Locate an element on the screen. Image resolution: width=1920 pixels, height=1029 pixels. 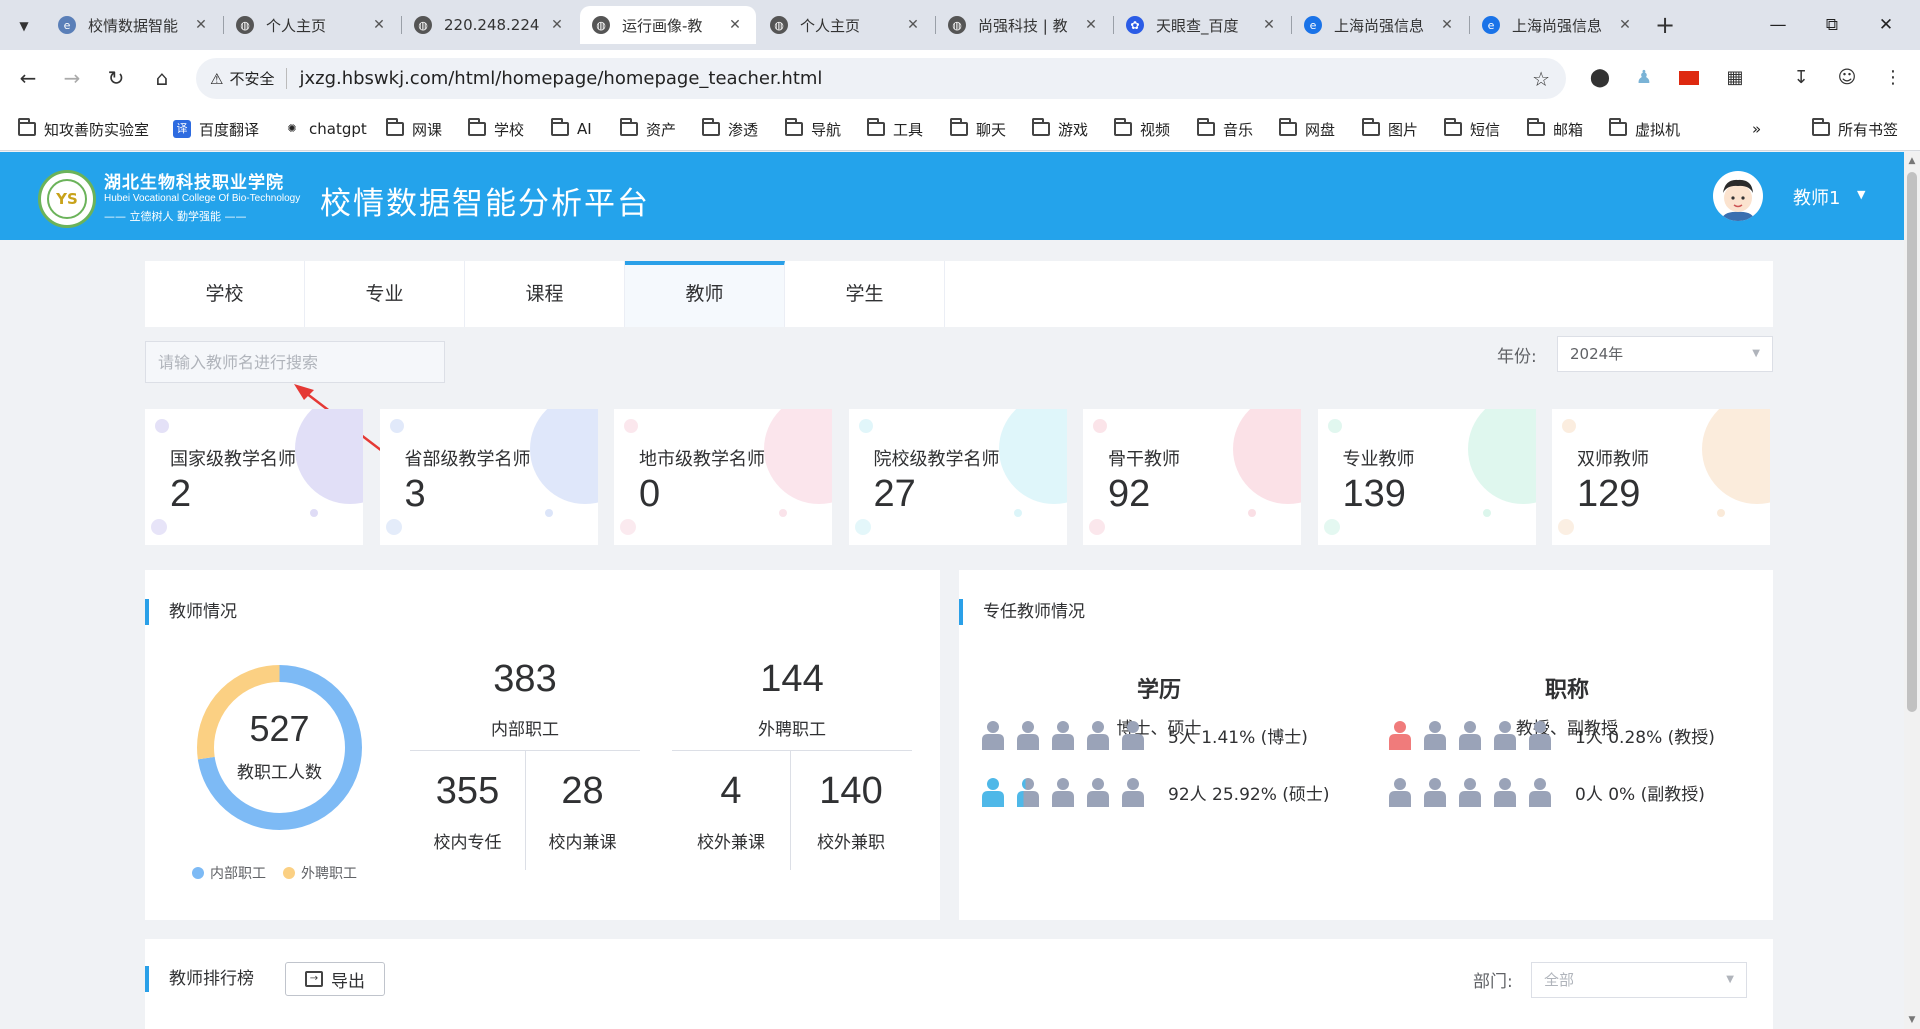
stat-card: 省部级教学名师 3 is located at coordinates (488, 477).